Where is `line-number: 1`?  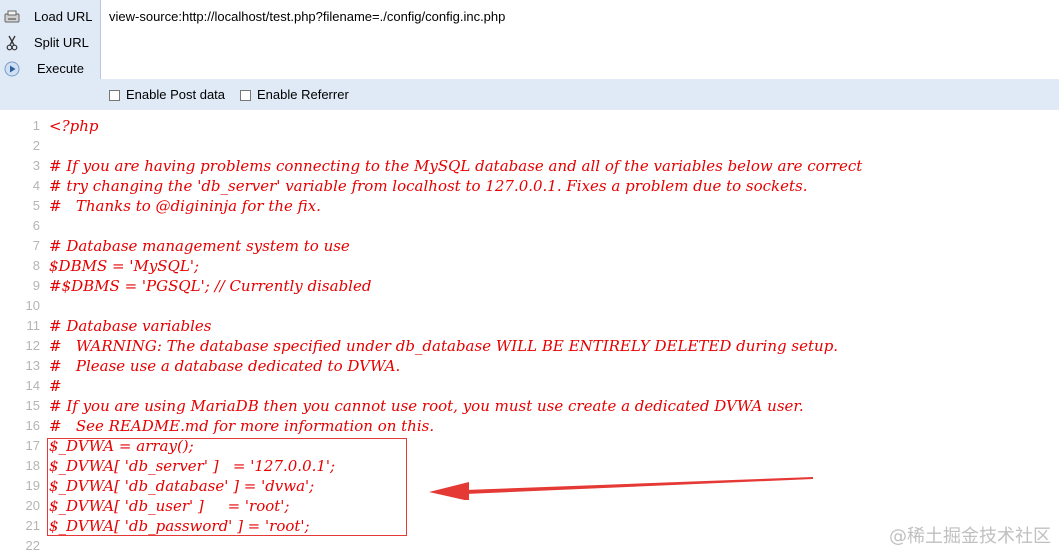
line-number: 1 is located at coordinates (36, 125).